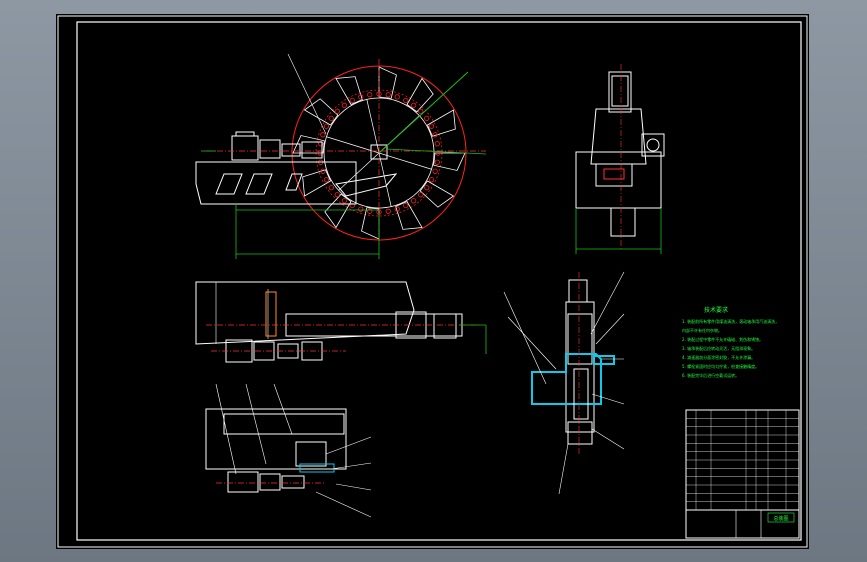  I want to click on section-view, so click(564, 383).